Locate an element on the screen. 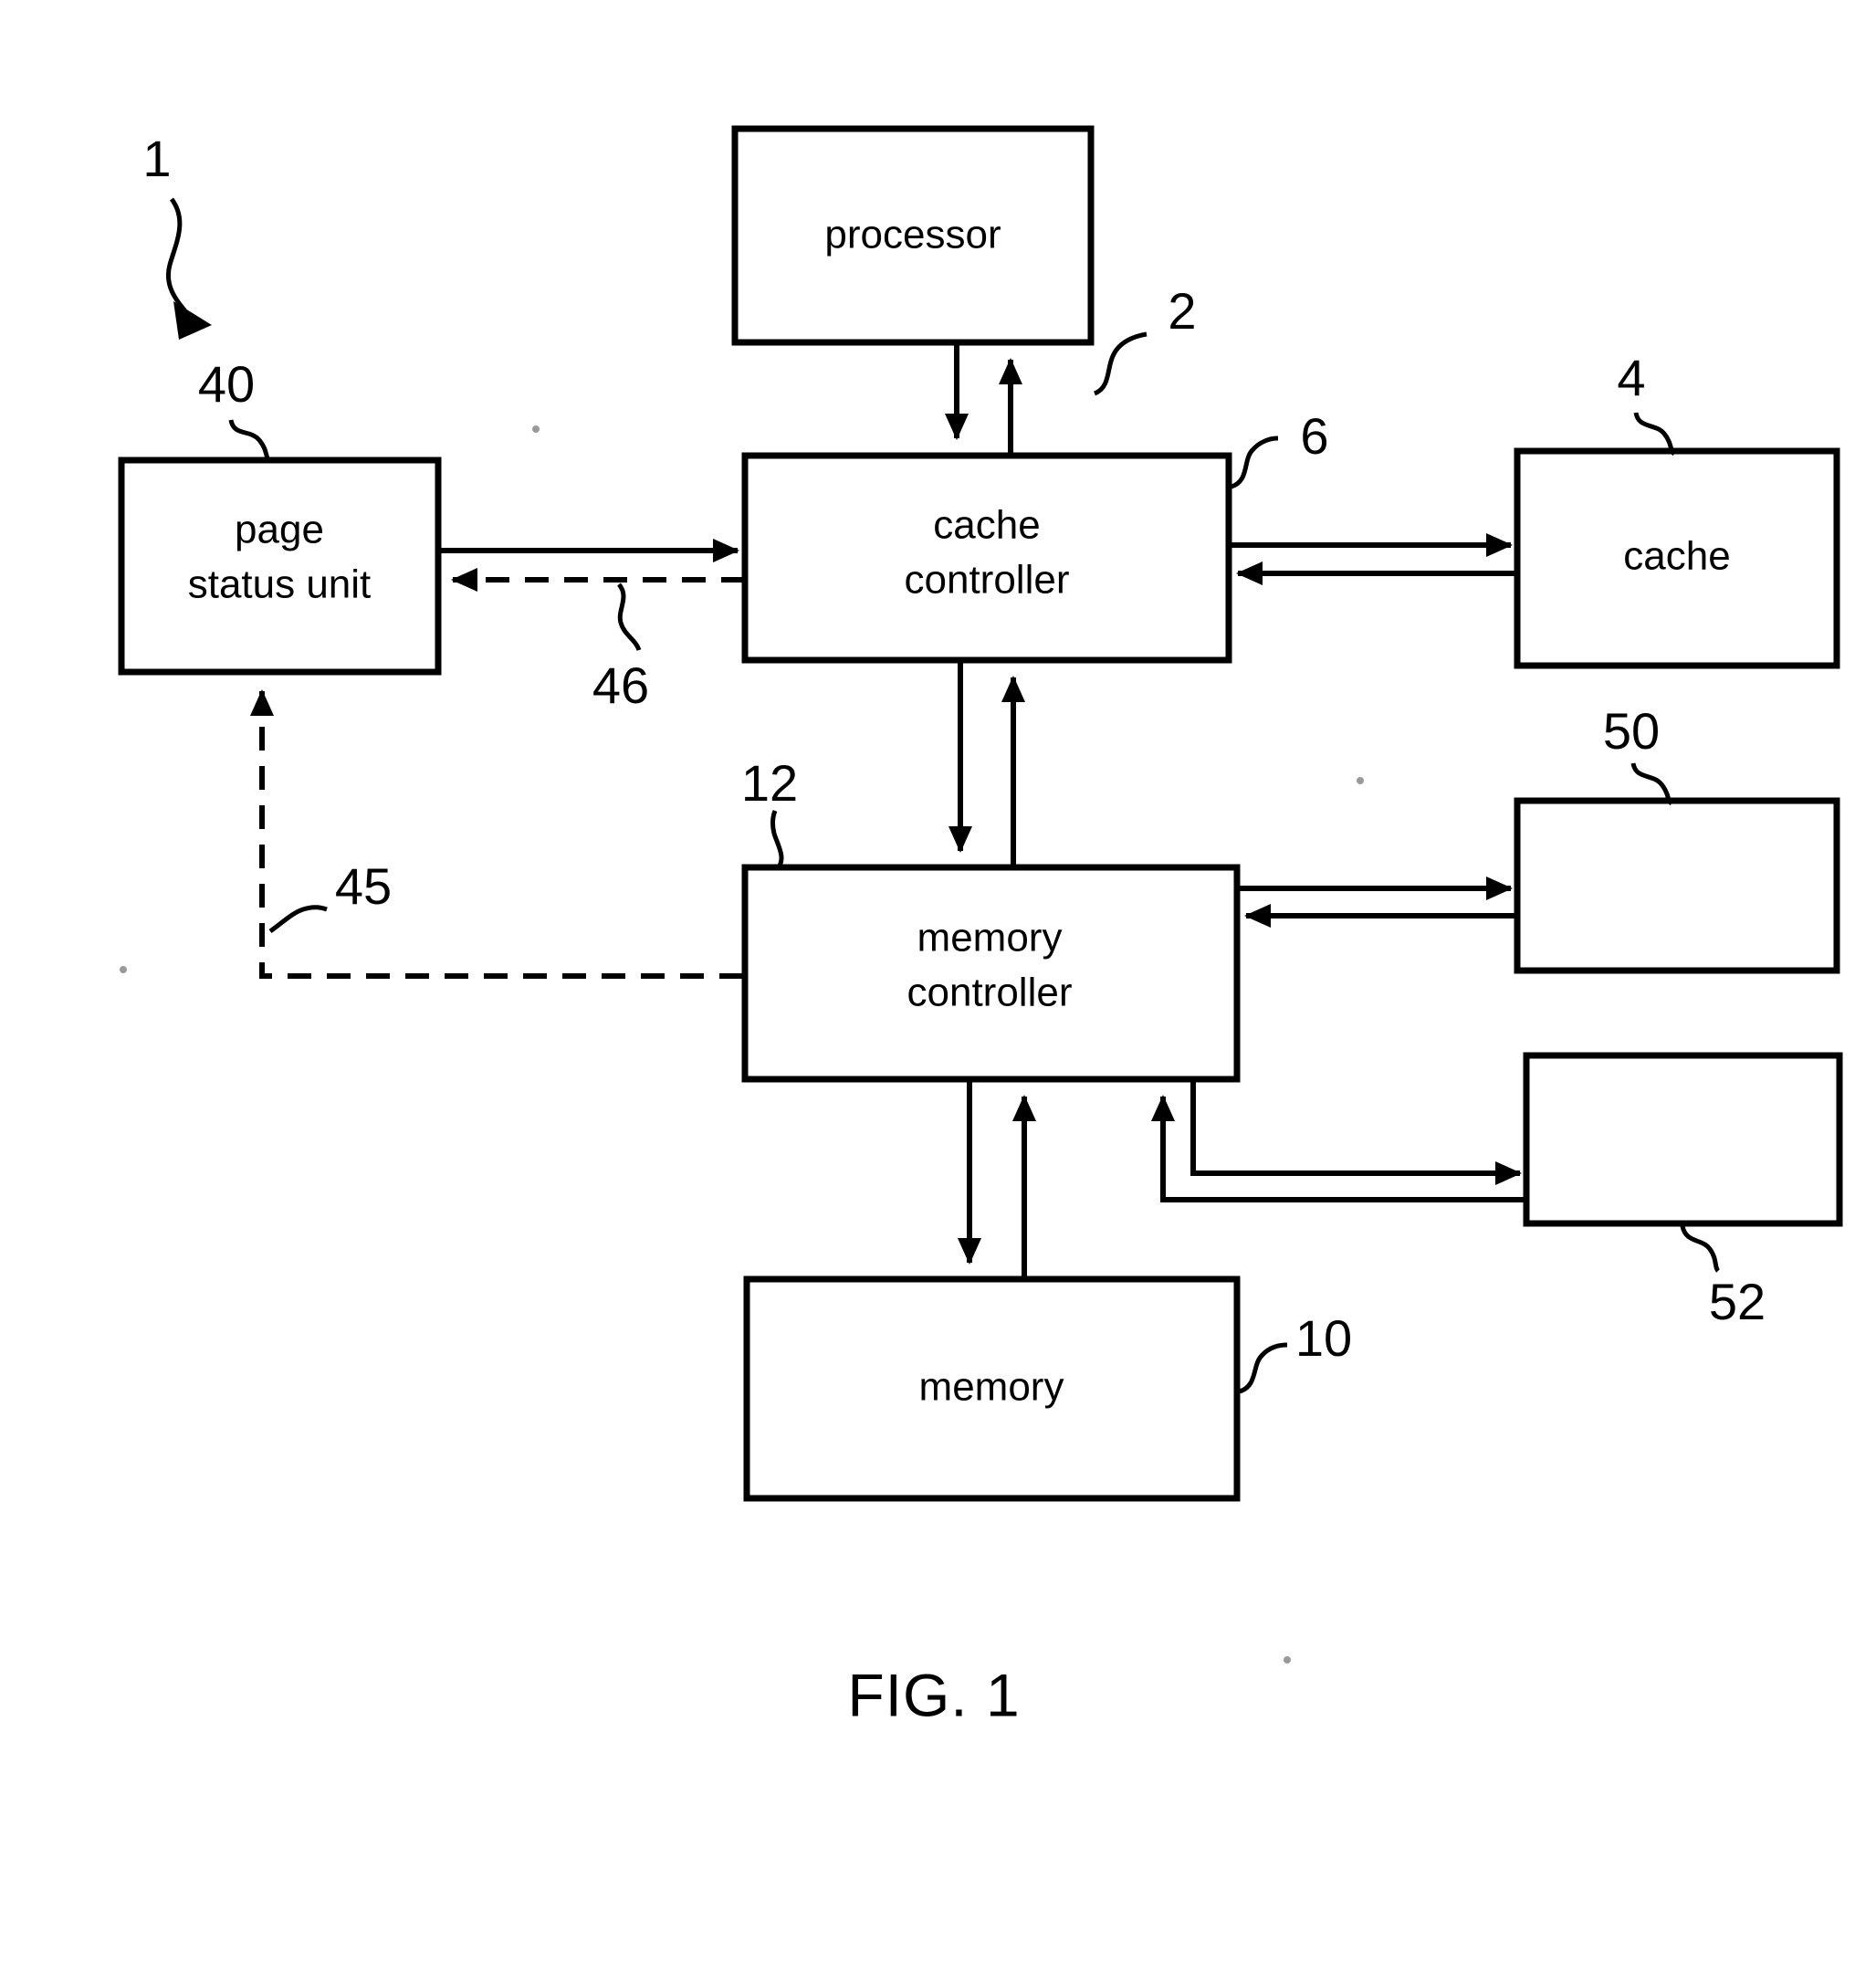  block-memory: memory 10 is located at coordinates (1047, 1388).